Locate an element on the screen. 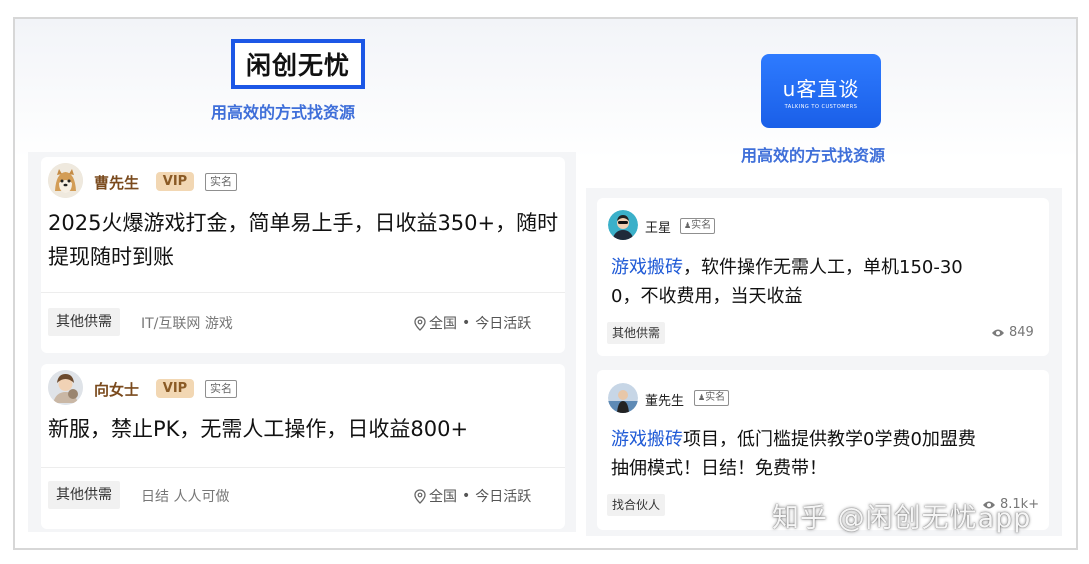  left-brand-slogan: 用高效的方式找资源 is located at coordinates (283, 112).